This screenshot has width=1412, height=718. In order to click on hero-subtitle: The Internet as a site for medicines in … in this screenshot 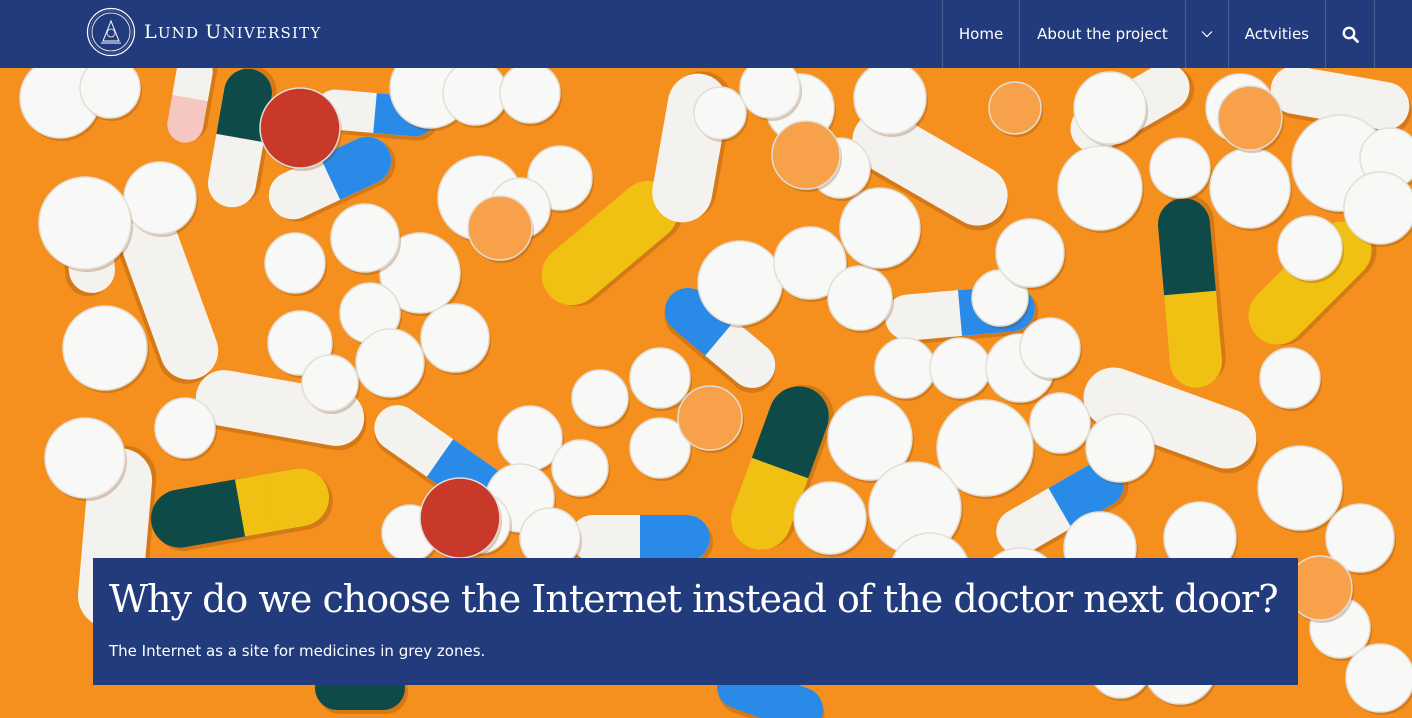, I will do `click(297, 651)`.